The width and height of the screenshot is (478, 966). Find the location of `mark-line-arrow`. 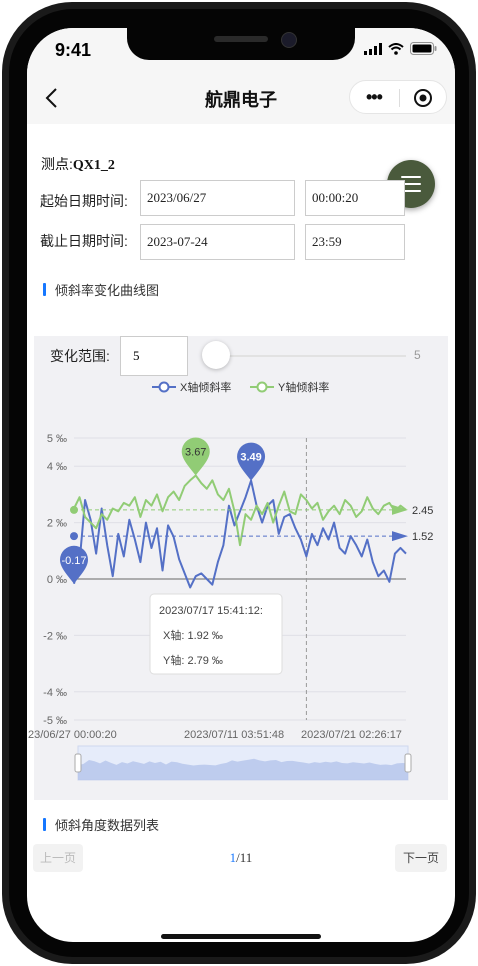

mark-line-arrow is located at coordinates (400, 536).